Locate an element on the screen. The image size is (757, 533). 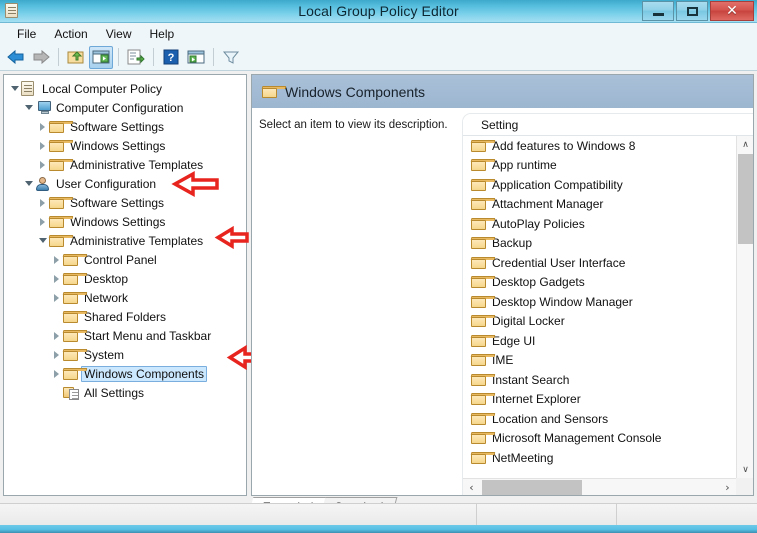
horizontal-scroll-thumb is located at coordinates (532, 487).